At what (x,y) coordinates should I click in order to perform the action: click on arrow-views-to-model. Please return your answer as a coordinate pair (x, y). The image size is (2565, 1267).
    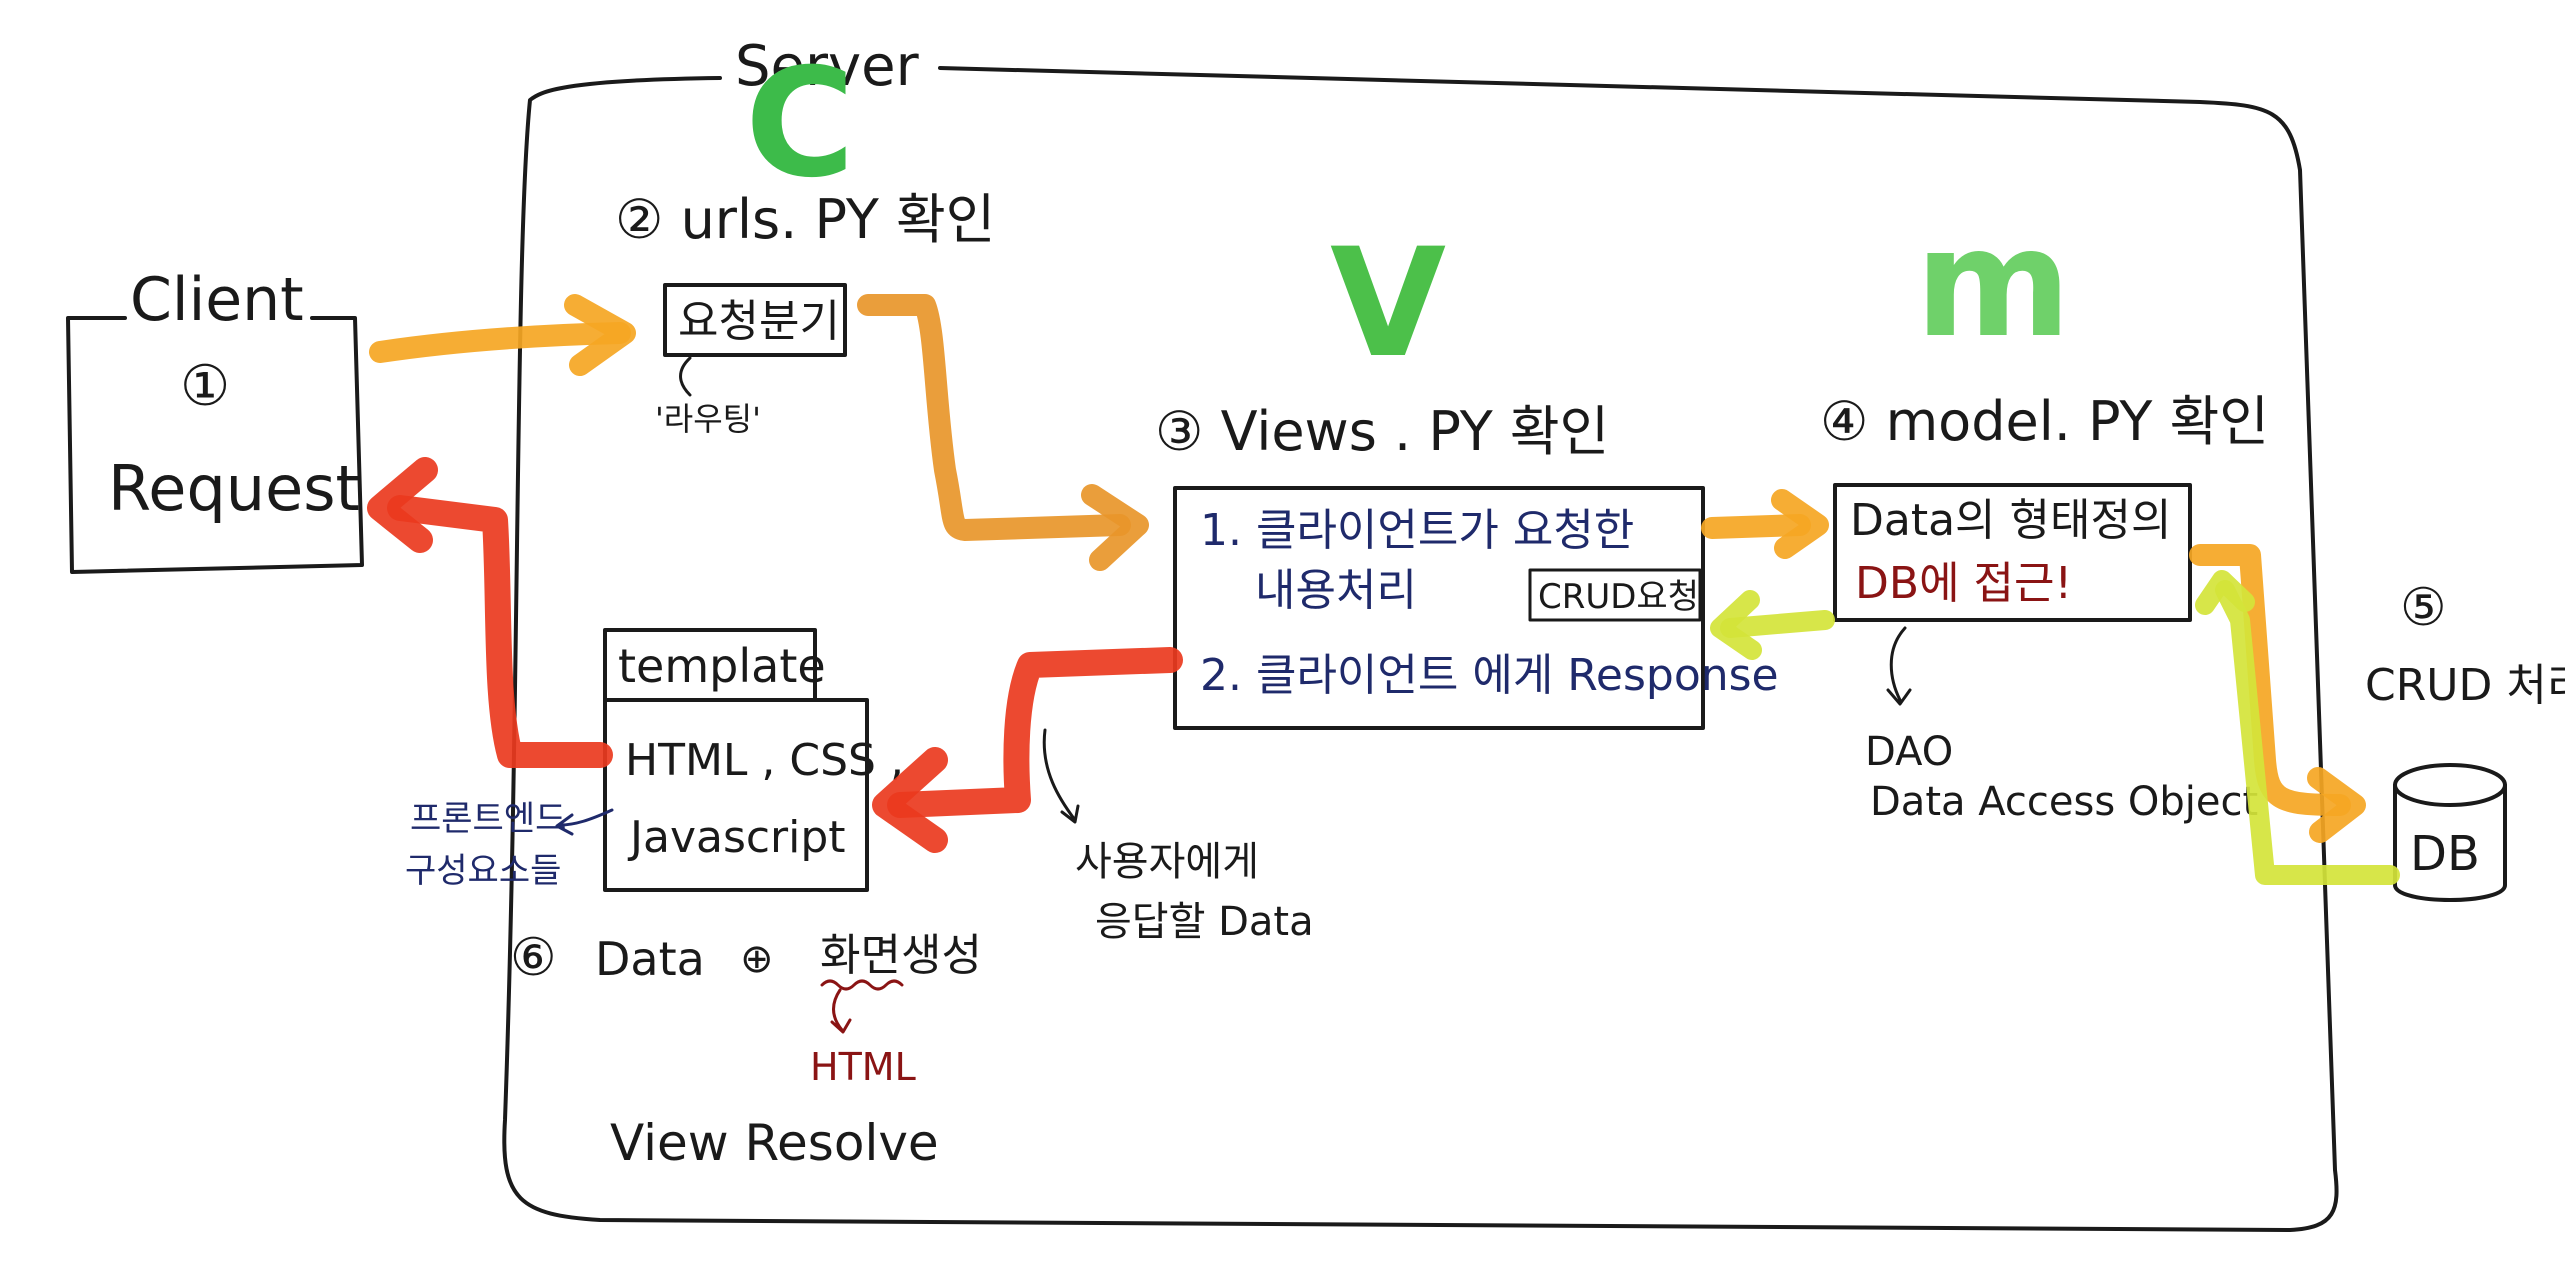
    Looking at the image, I should click on (1765, 524).